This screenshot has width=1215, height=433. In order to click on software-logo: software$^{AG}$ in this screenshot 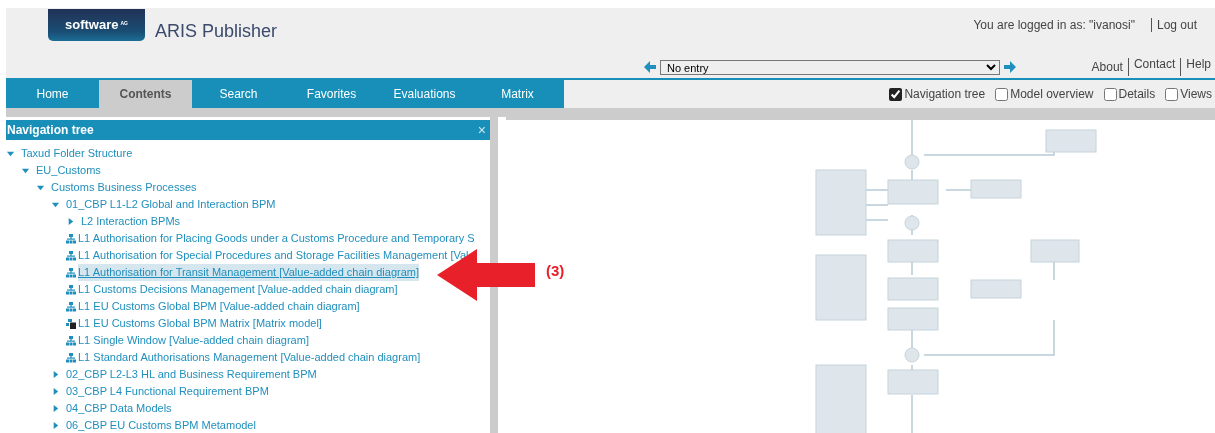, I will do `click(96, 25)`.